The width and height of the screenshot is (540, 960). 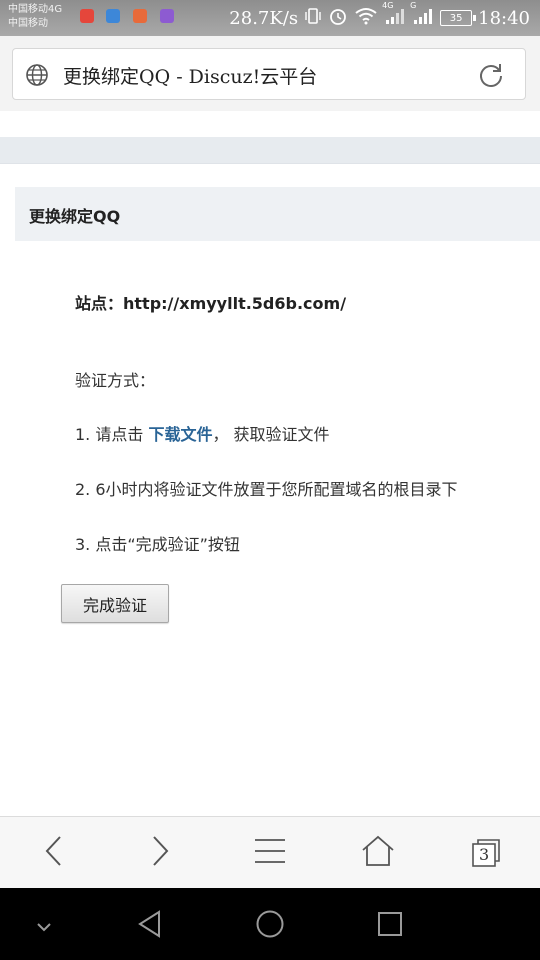 I want to click on address-bar: 更换绑定QQ - Discuz!云平台, so click(x=269, y=74).